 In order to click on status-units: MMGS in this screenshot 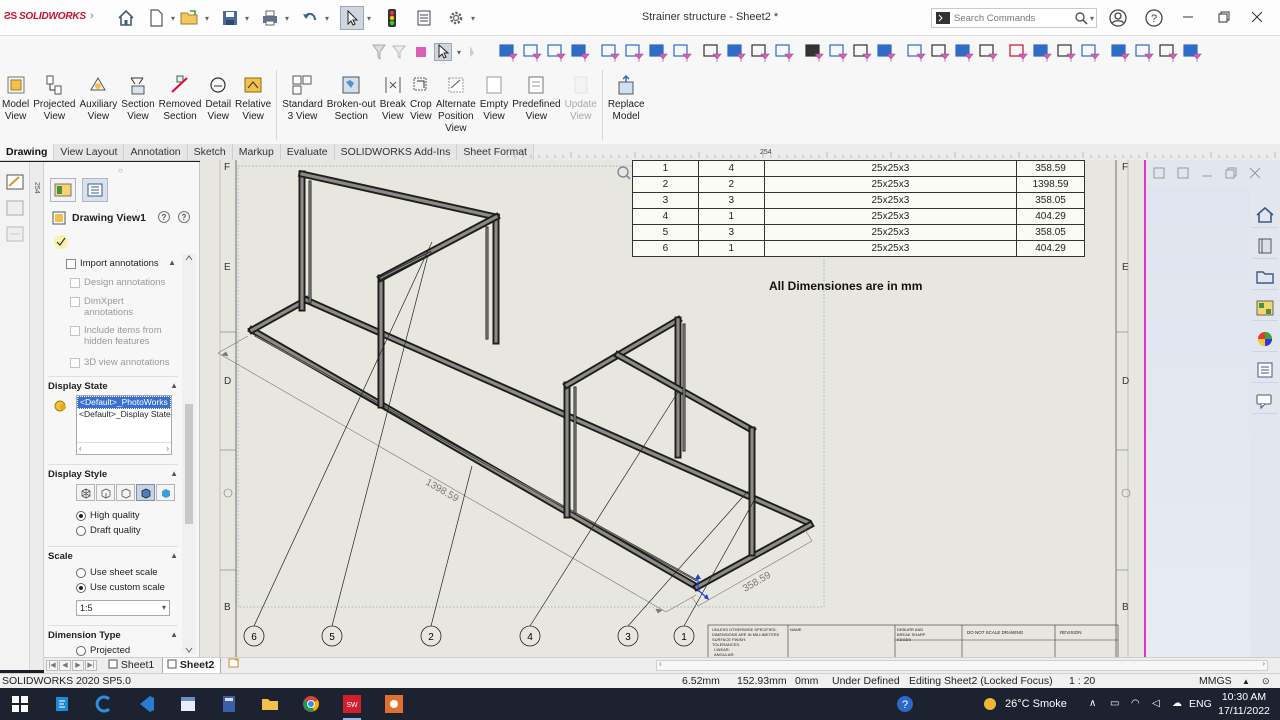, I will do `click(1215, 681)`.